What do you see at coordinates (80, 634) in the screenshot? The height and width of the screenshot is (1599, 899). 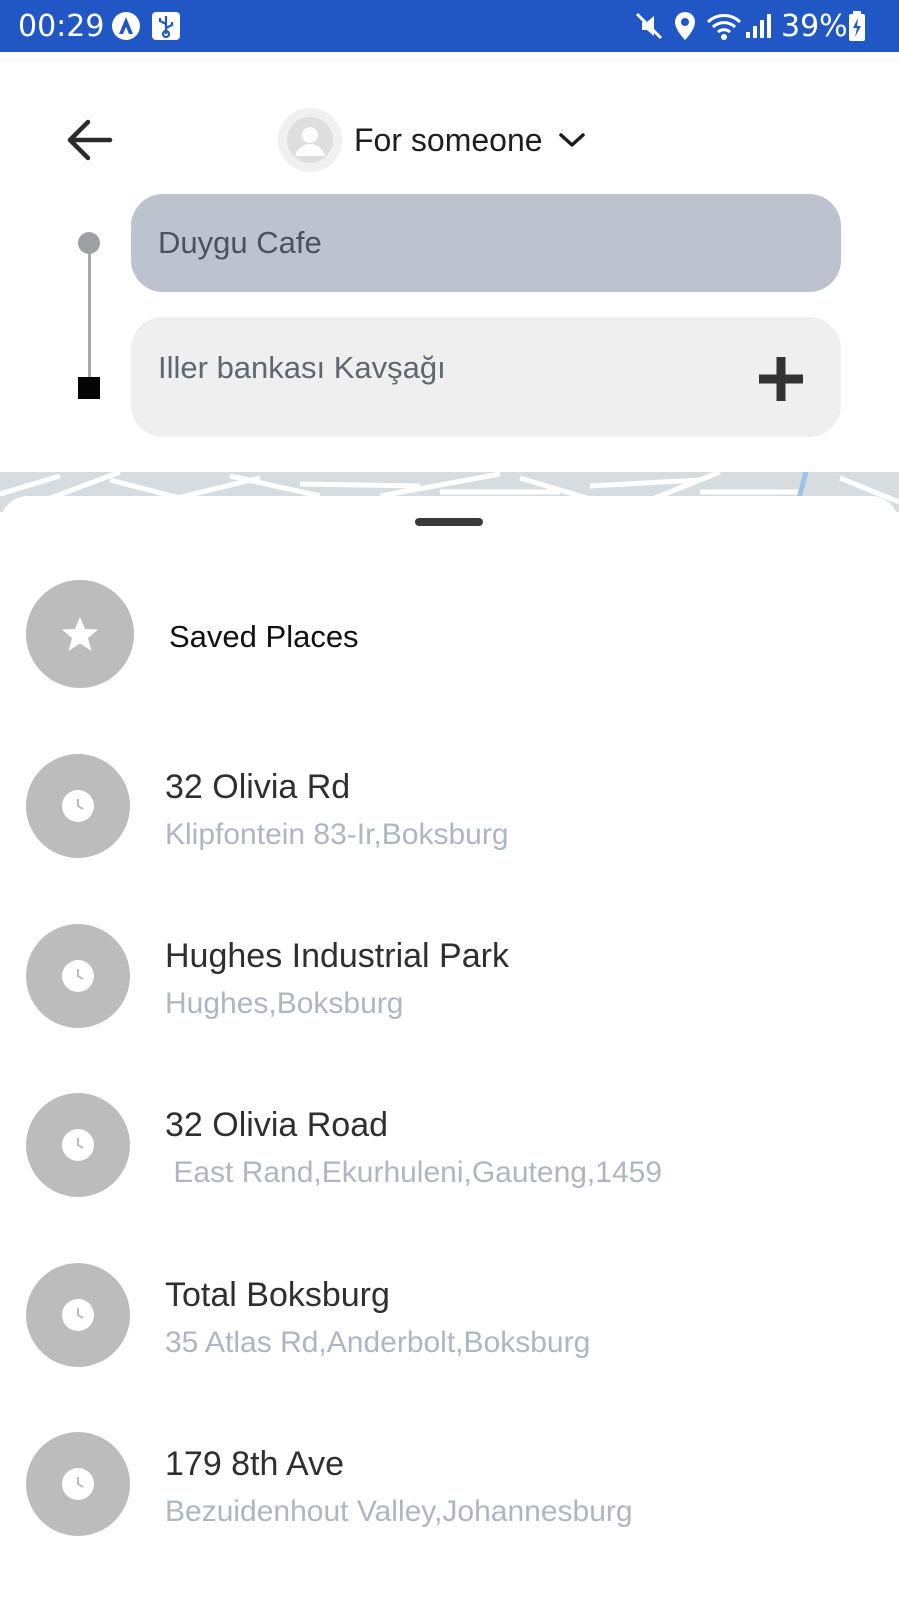 I see `star-icon` at bounding box center [80, 634].